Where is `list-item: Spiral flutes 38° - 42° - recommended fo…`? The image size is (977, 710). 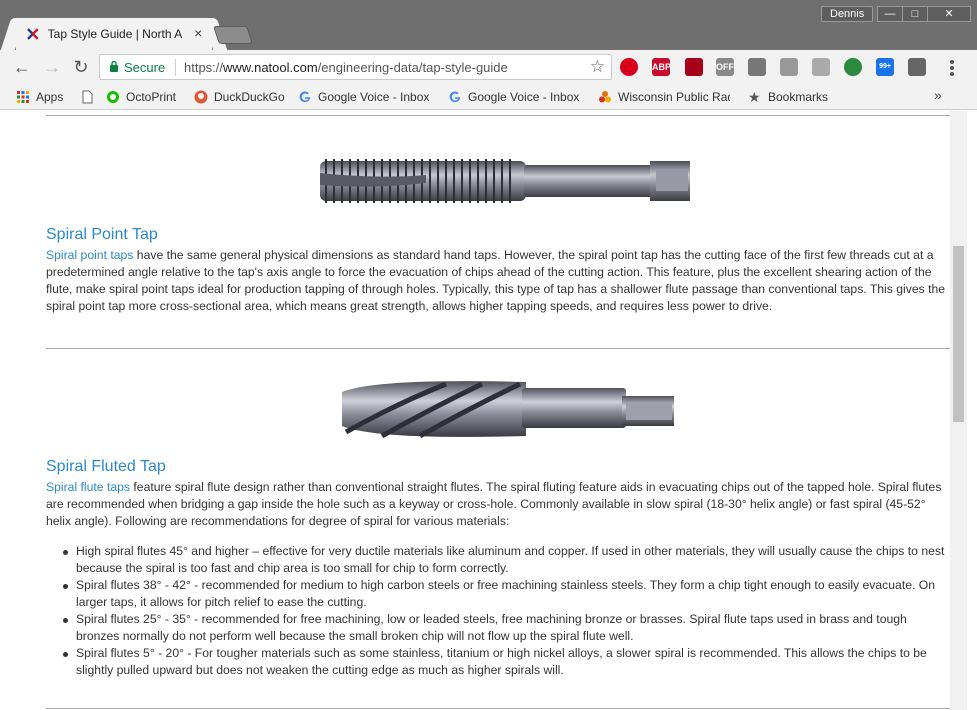 list-item: Spiral flutes 38° - 42° - recommended fo… is located at coordinates (506, 594).